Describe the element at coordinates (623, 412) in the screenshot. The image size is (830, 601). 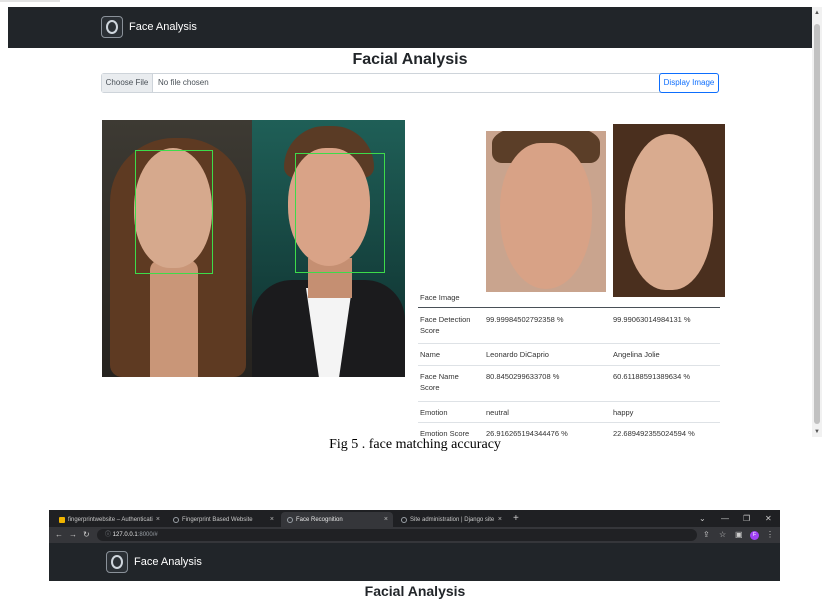
I see `emotion-value: happy` at that location.